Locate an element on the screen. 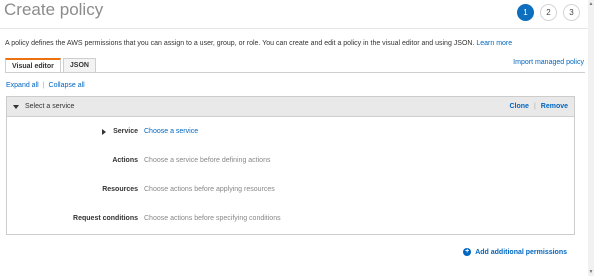 The width and height of the screenshot is (594, 276). panel-title: Select a service is located at coordinates (50, 106).